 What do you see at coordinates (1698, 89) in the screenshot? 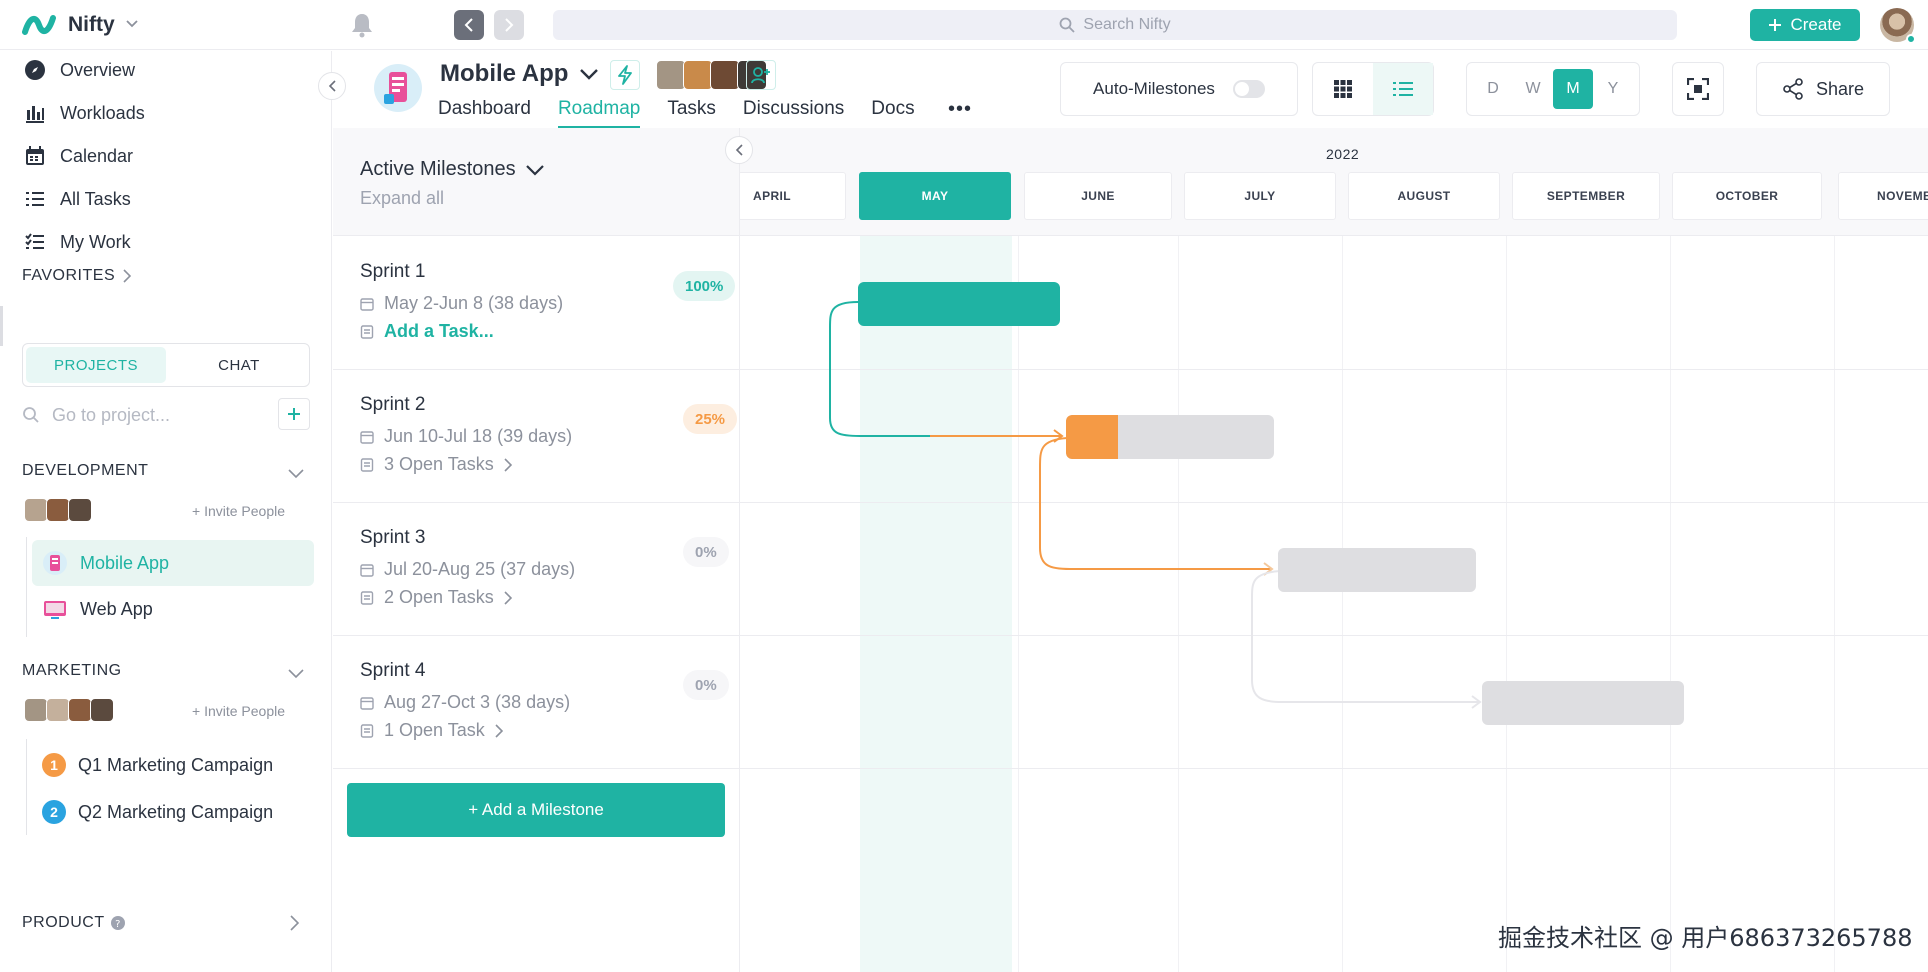
I see `fullscreen-button` at bounding box center [1698, 89].